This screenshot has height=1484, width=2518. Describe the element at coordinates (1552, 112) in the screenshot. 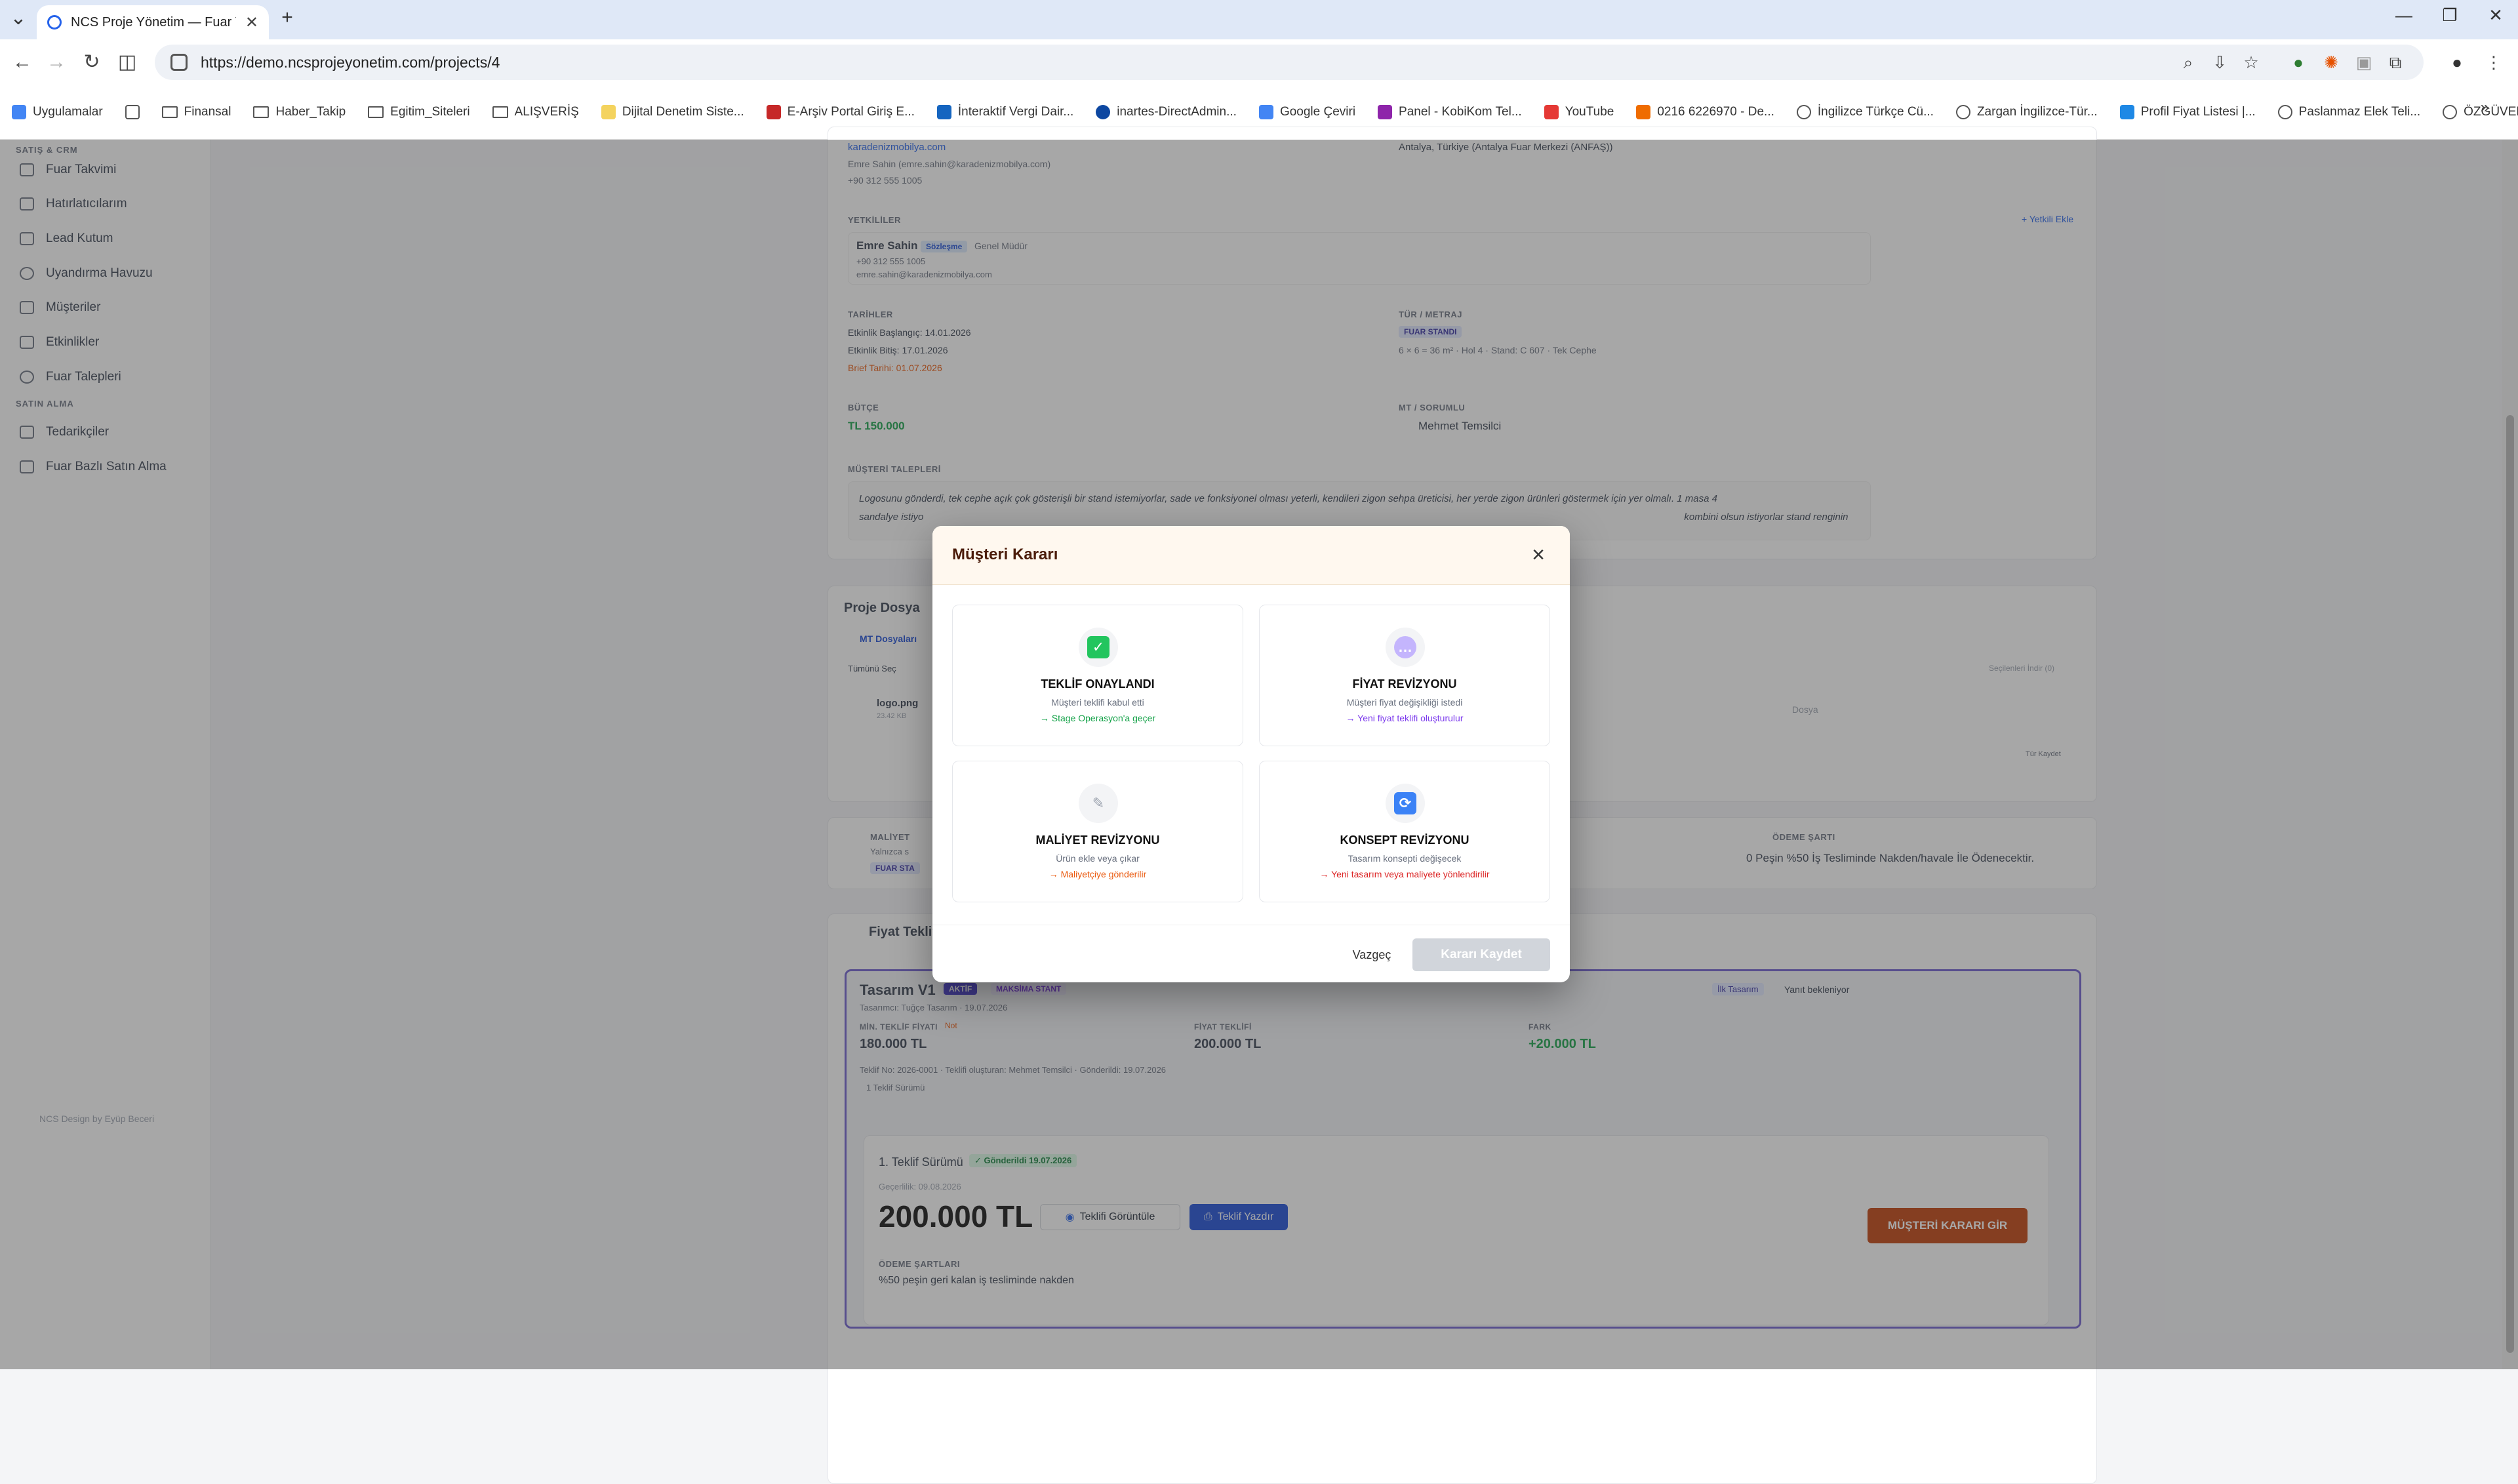

I see `youtube-icon` at that location.